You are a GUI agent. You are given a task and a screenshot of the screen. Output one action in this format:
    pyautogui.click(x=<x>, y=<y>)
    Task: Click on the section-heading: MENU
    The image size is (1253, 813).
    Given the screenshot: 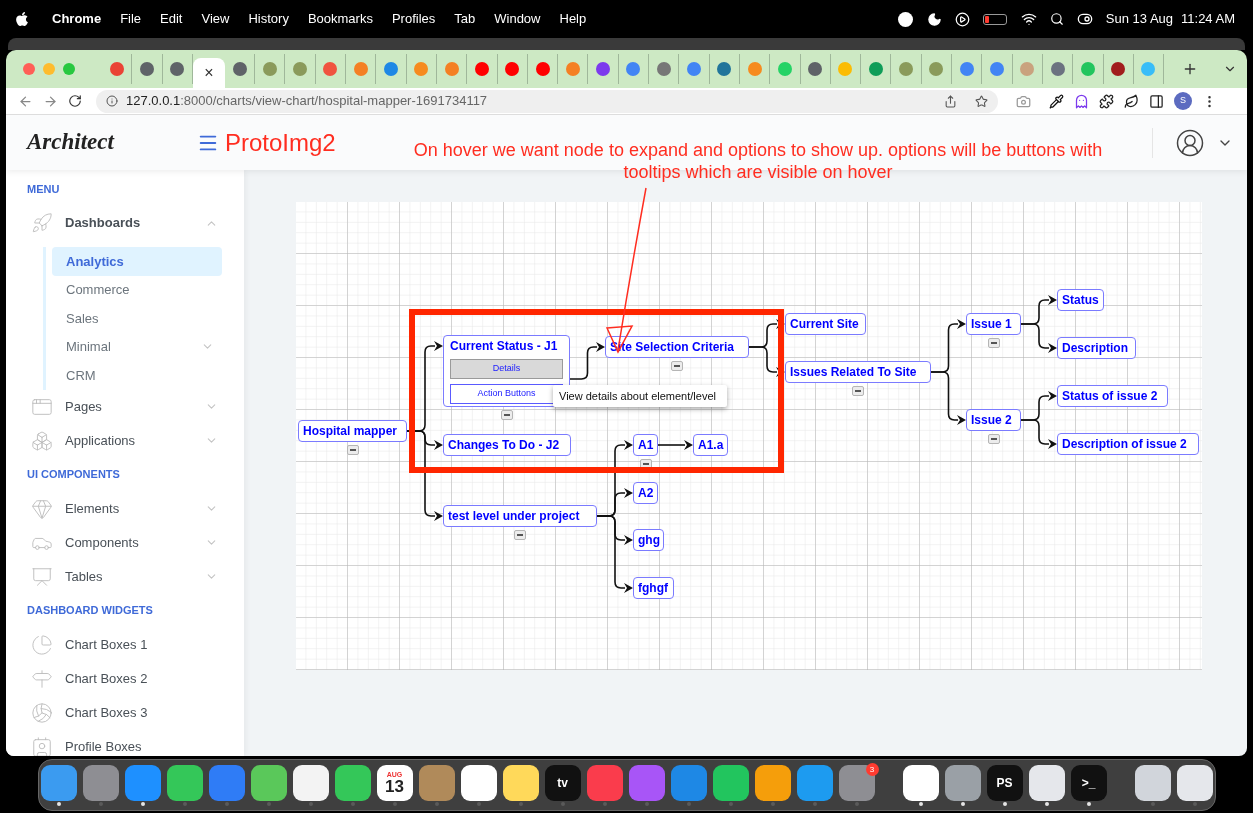 What is the action you would take?
    pyautogui.click(x=43, y=189)
    